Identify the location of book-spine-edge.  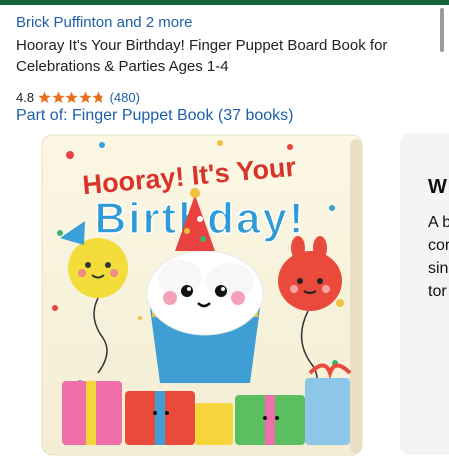
(356, 296).